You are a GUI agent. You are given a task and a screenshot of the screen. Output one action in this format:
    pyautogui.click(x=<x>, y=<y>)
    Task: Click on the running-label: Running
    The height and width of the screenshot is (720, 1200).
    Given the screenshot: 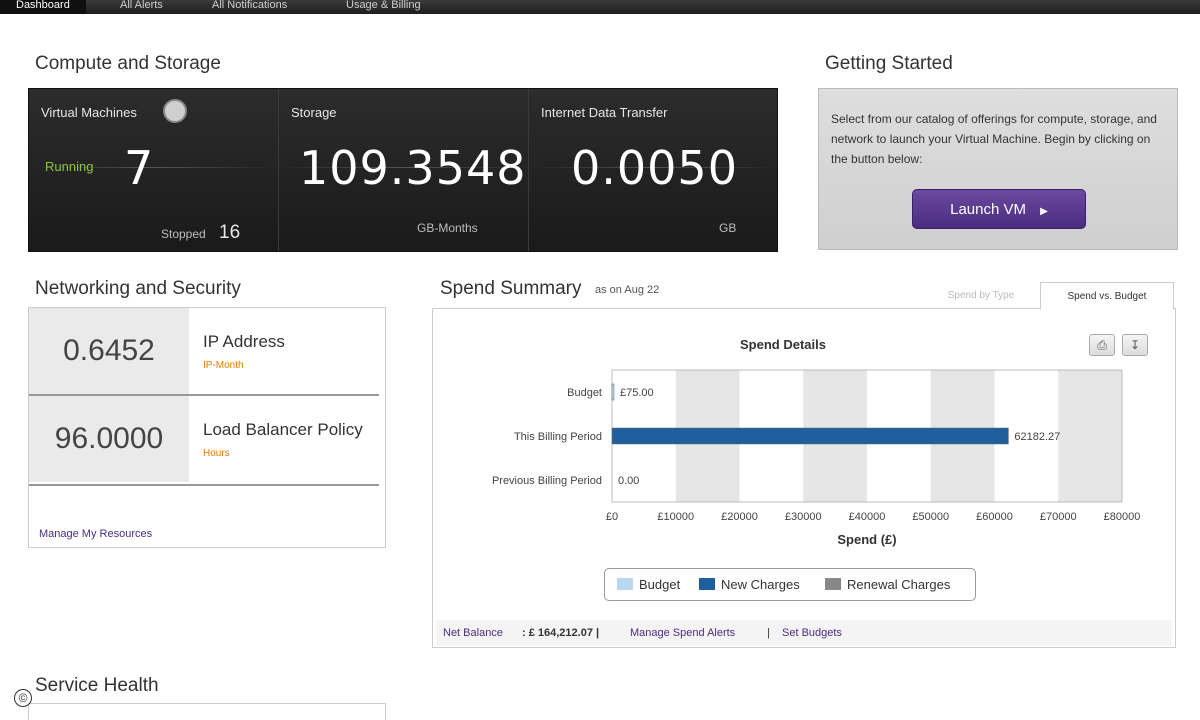 What is the action you would take?
    pyautogui.click(x=69, y=166)
    